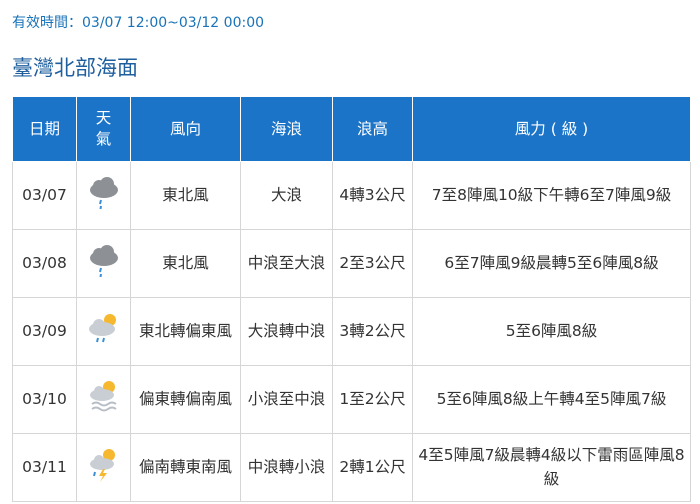 The height and width of the screenshot is (504, 700). What do you see at coordinates (102, 328) in the screenshot?
I see `partly-cloudy-rain-icon` at bounding box center [102, 328].